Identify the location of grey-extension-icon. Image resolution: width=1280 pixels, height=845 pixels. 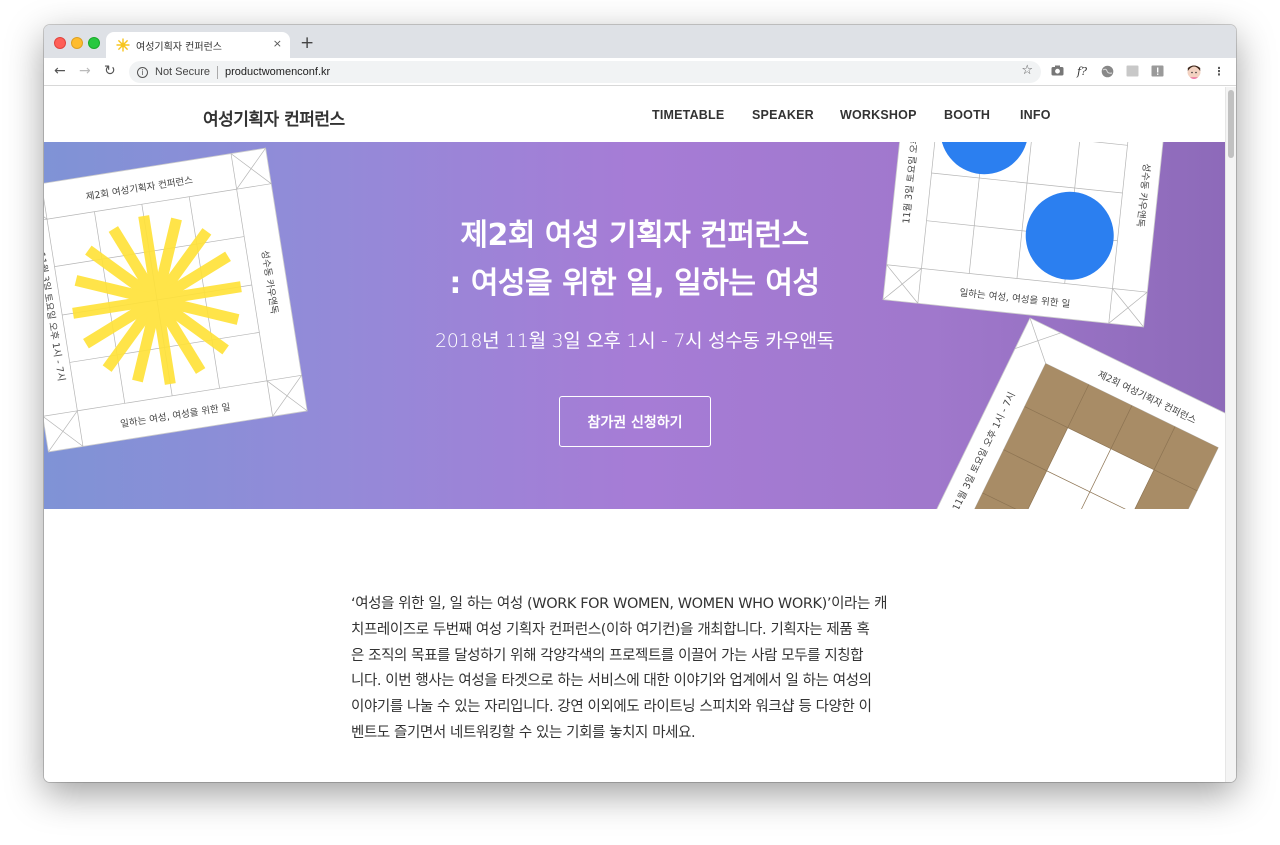
(1132, 72).